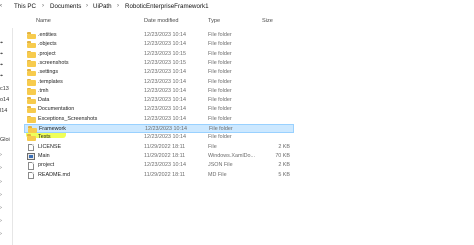 The width and height of the screenshot is (474, 245). I want to click on file-row: LICENSE 11/29/2022 18:11 File 2 KB, so click(159, 147).